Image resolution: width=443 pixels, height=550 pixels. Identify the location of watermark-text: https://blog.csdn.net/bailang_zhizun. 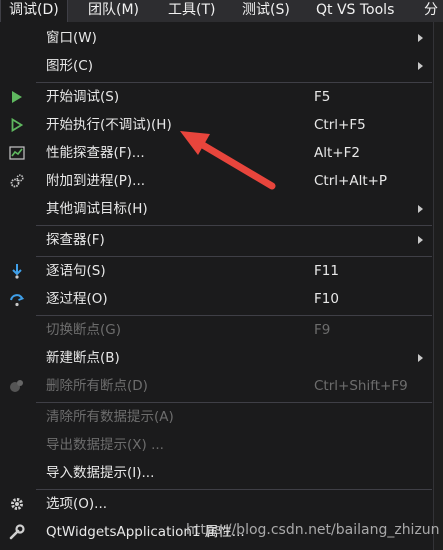
(313, 530).